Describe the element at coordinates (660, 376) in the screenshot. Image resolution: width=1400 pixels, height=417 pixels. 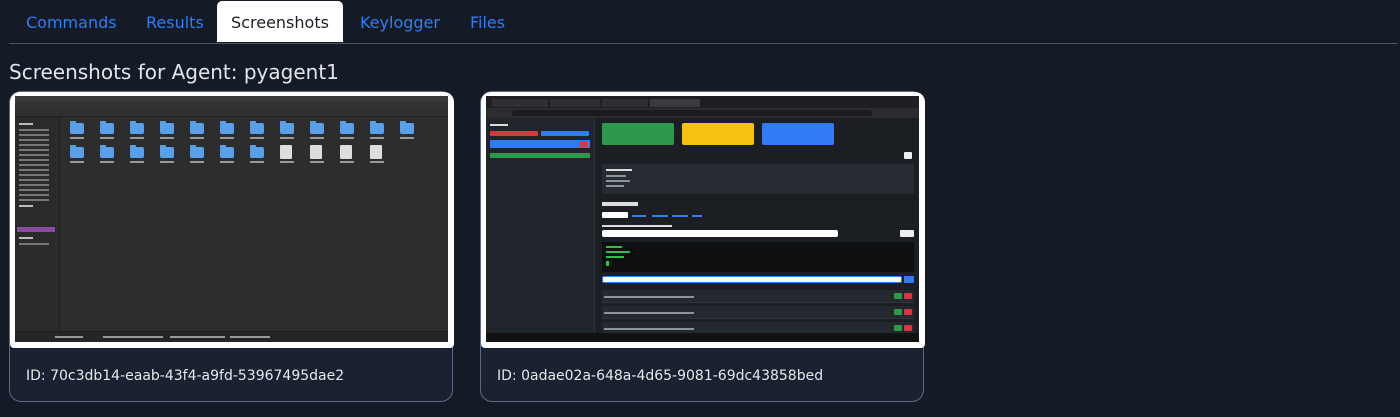
I see `screenshot-id: ID: 0adae02a-648a-4d65-9081-69dc43858bed` at that location.